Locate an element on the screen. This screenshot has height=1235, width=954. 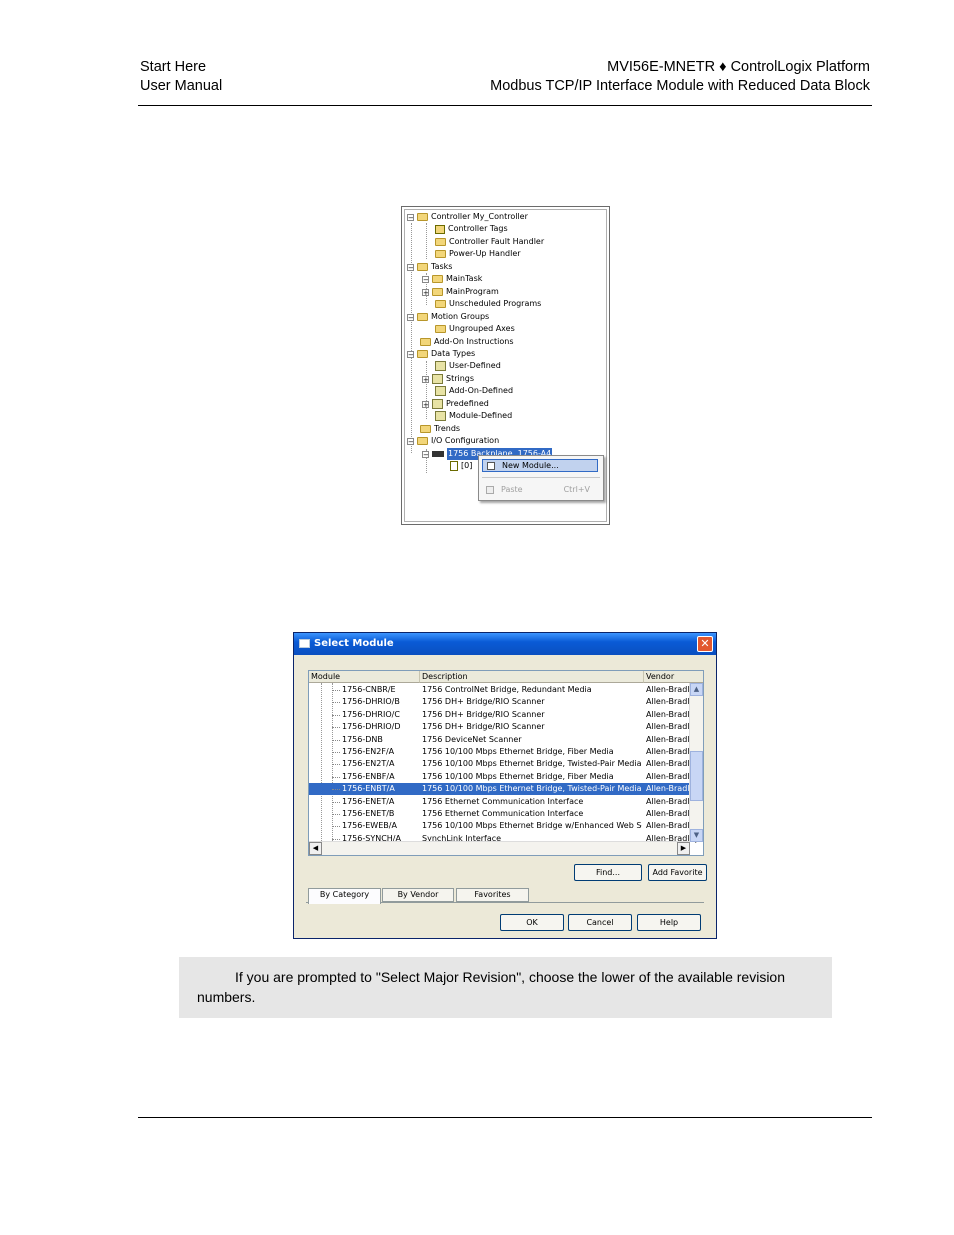
tree-node-ungrouped-axes: Ungrouped Axes is located at coordinates (475, 329).